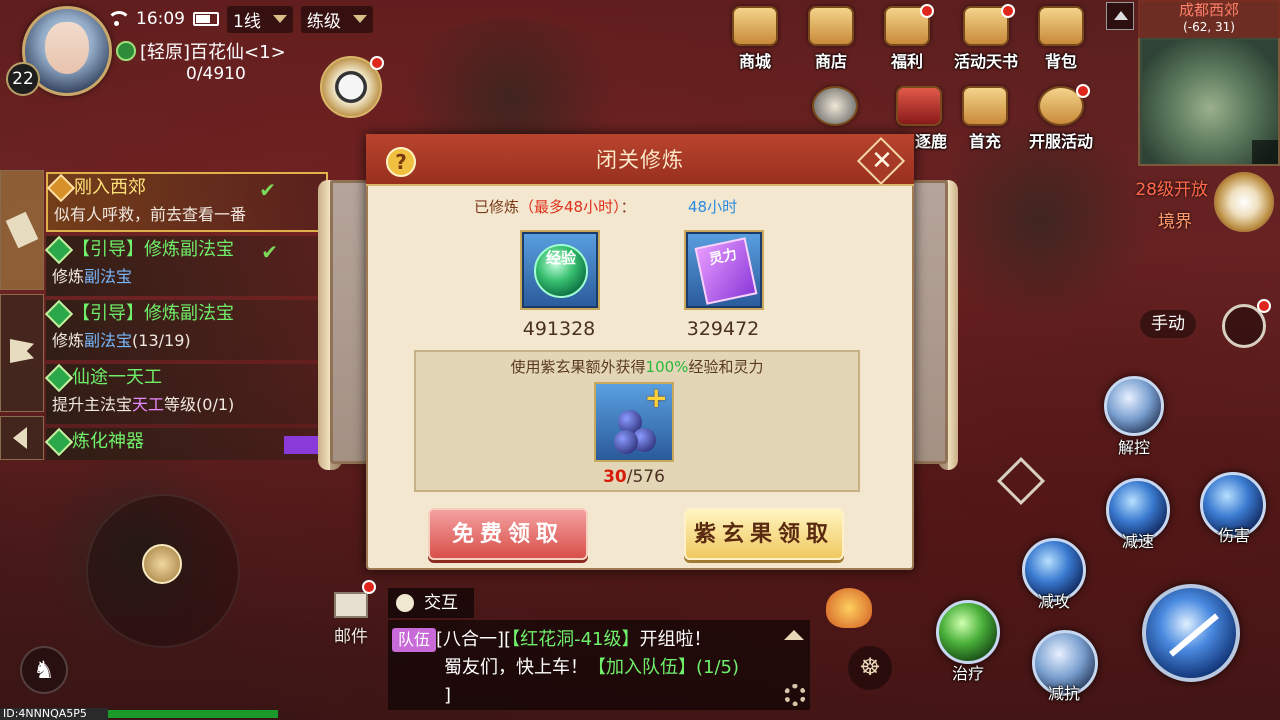  What do you see at coordinates (1233, 535) in the screenshot?
I see `skill-label: 伤害` at bounding box center [1233, 535].